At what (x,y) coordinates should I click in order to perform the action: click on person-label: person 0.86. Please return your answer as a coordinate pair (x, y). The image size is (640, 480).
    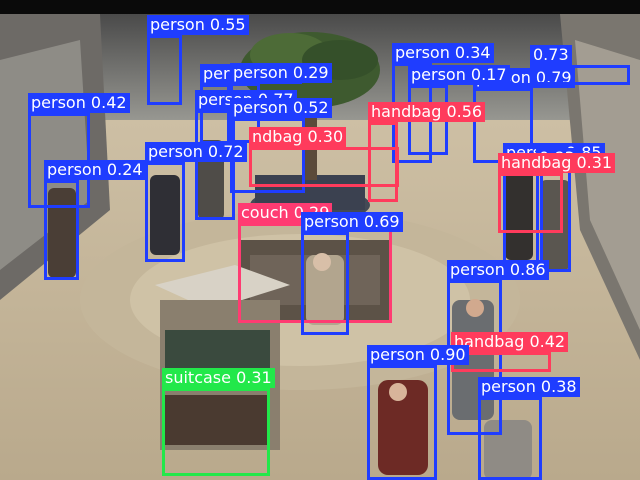
    Looking at the image, I should click on (498, 270).